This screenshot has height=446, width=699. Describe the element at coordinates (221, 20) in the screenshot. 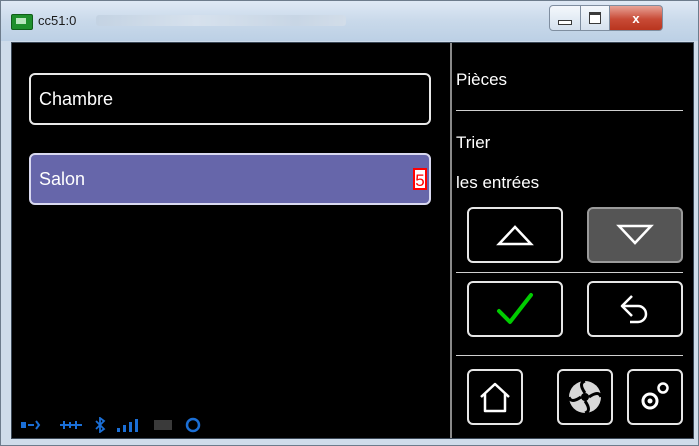

I see `title-blur-region` at that location.